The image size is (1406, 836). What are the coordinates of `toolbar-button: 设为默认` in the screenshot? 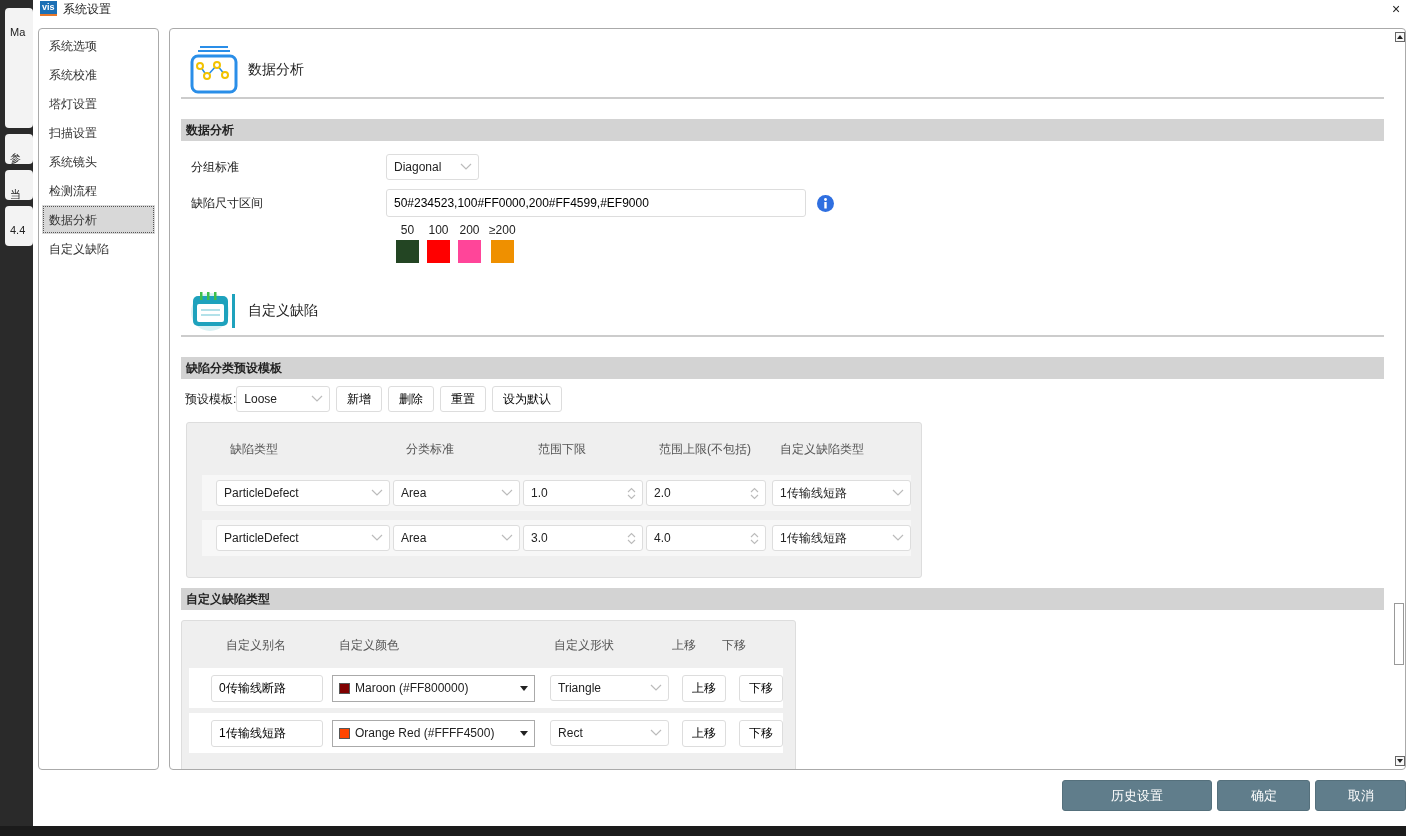 It's located at (527, 399).